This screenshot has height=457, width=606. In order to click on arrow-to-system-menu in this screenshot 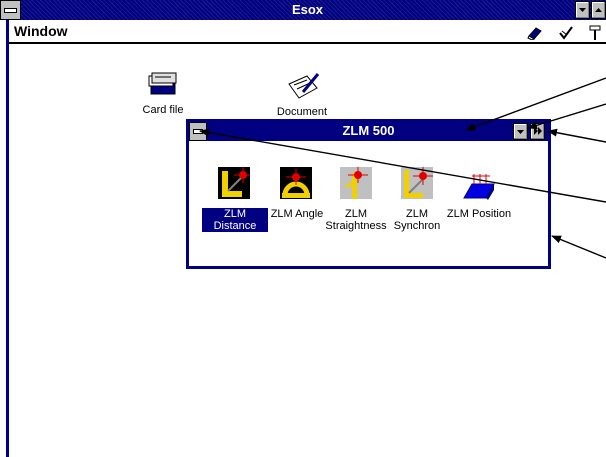, I will do `click(402, 165)`.